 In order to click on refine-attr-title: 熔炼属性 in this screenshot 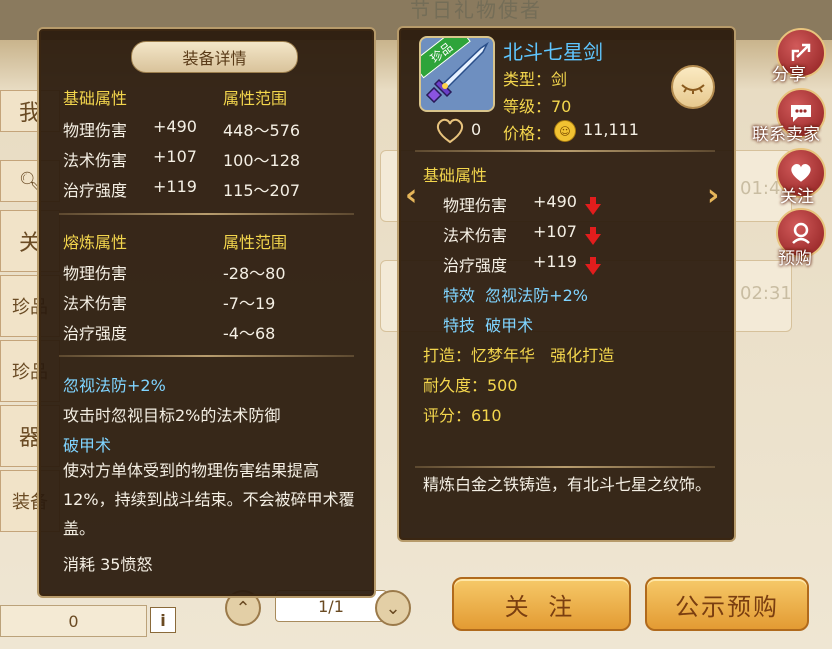, I will do `click(95, 242)`.